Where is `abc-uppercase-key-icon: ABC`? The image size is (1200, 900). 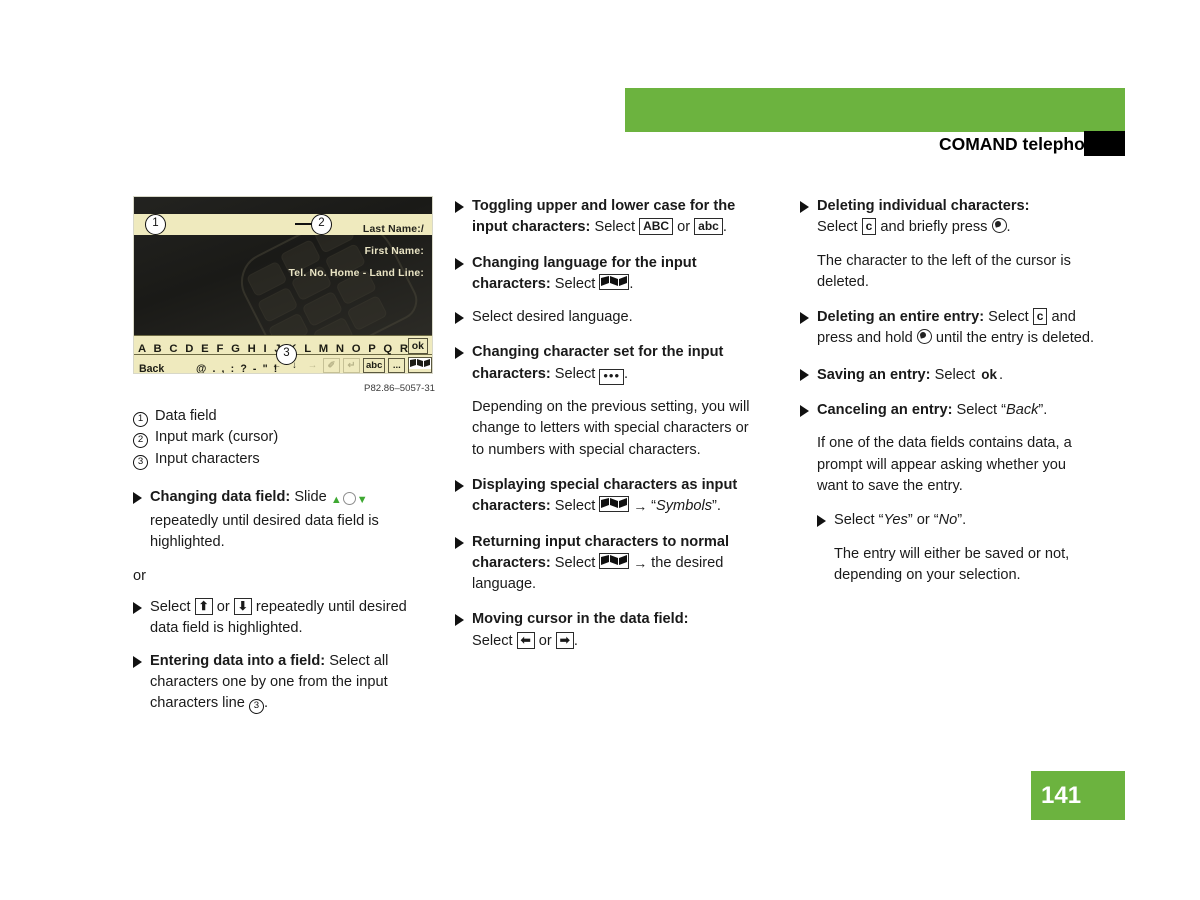
abc-uppercase-key-icon: ABC is located at coordinates (656, 227).